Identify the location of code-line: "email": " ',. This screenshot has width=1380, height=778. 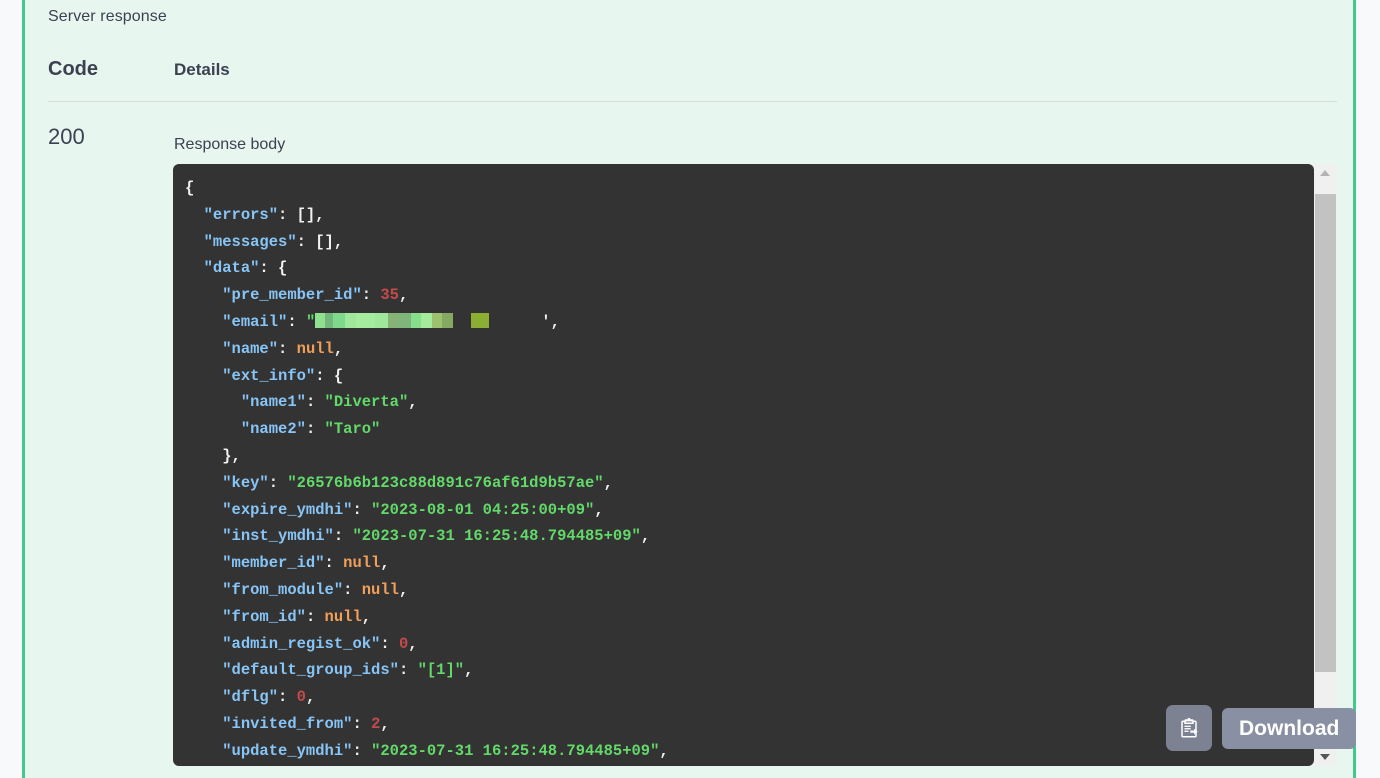
(391, 321).